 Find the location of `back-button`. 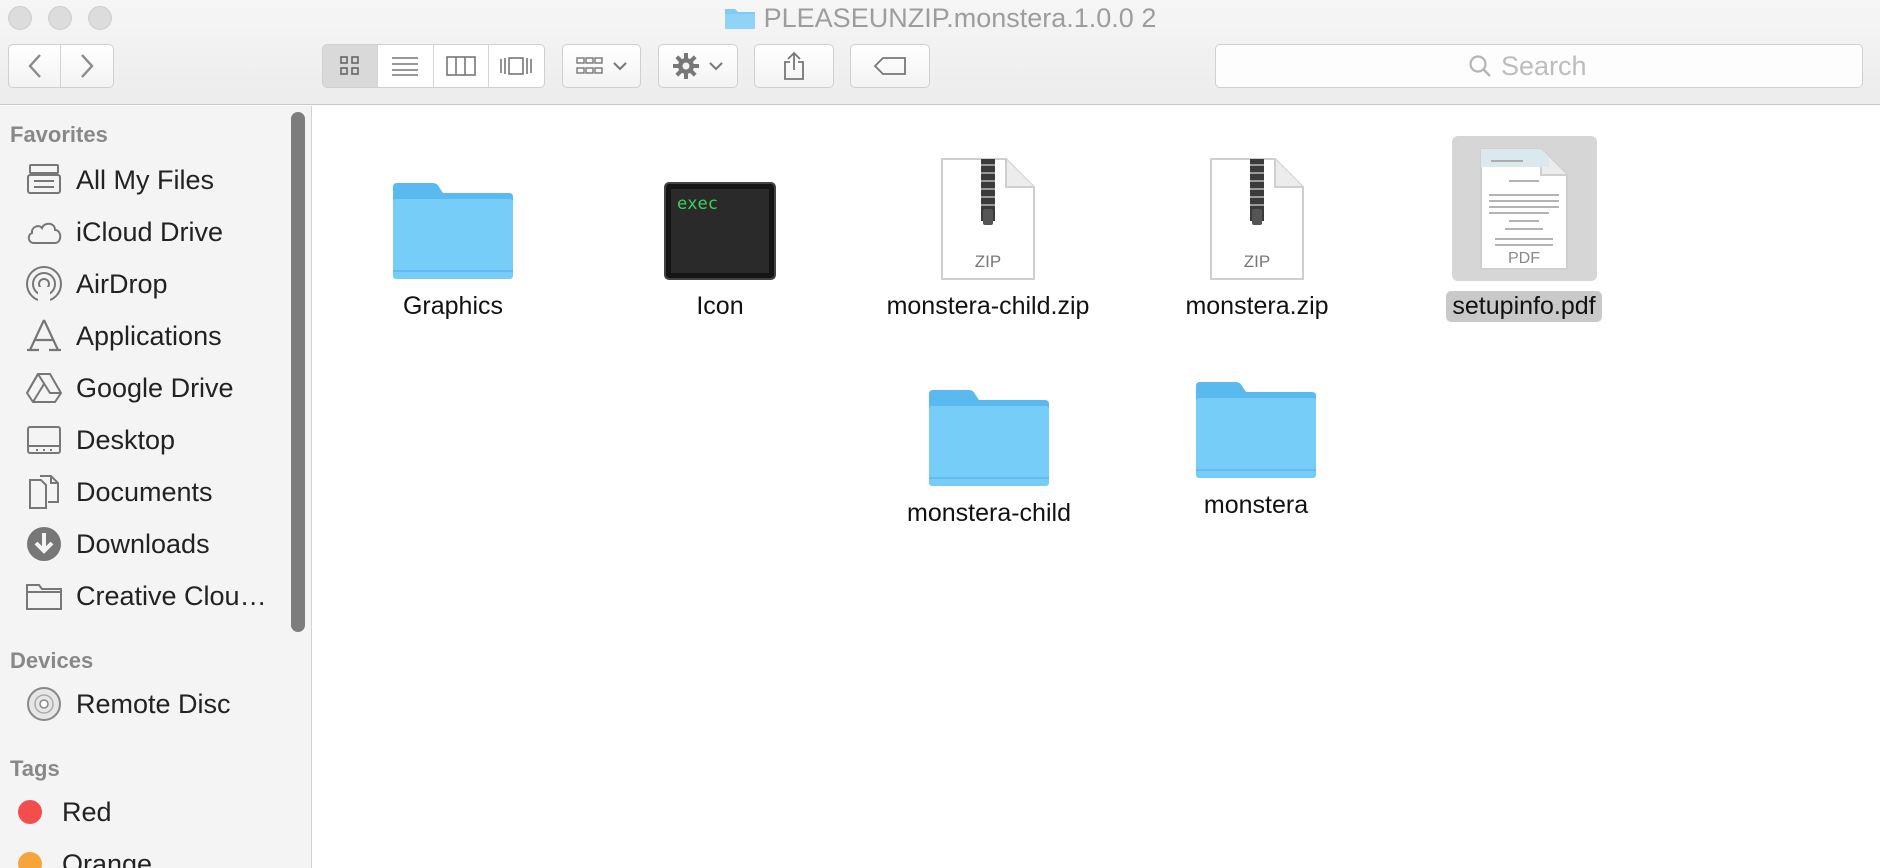

back-button is located at coordinates (35, 66).